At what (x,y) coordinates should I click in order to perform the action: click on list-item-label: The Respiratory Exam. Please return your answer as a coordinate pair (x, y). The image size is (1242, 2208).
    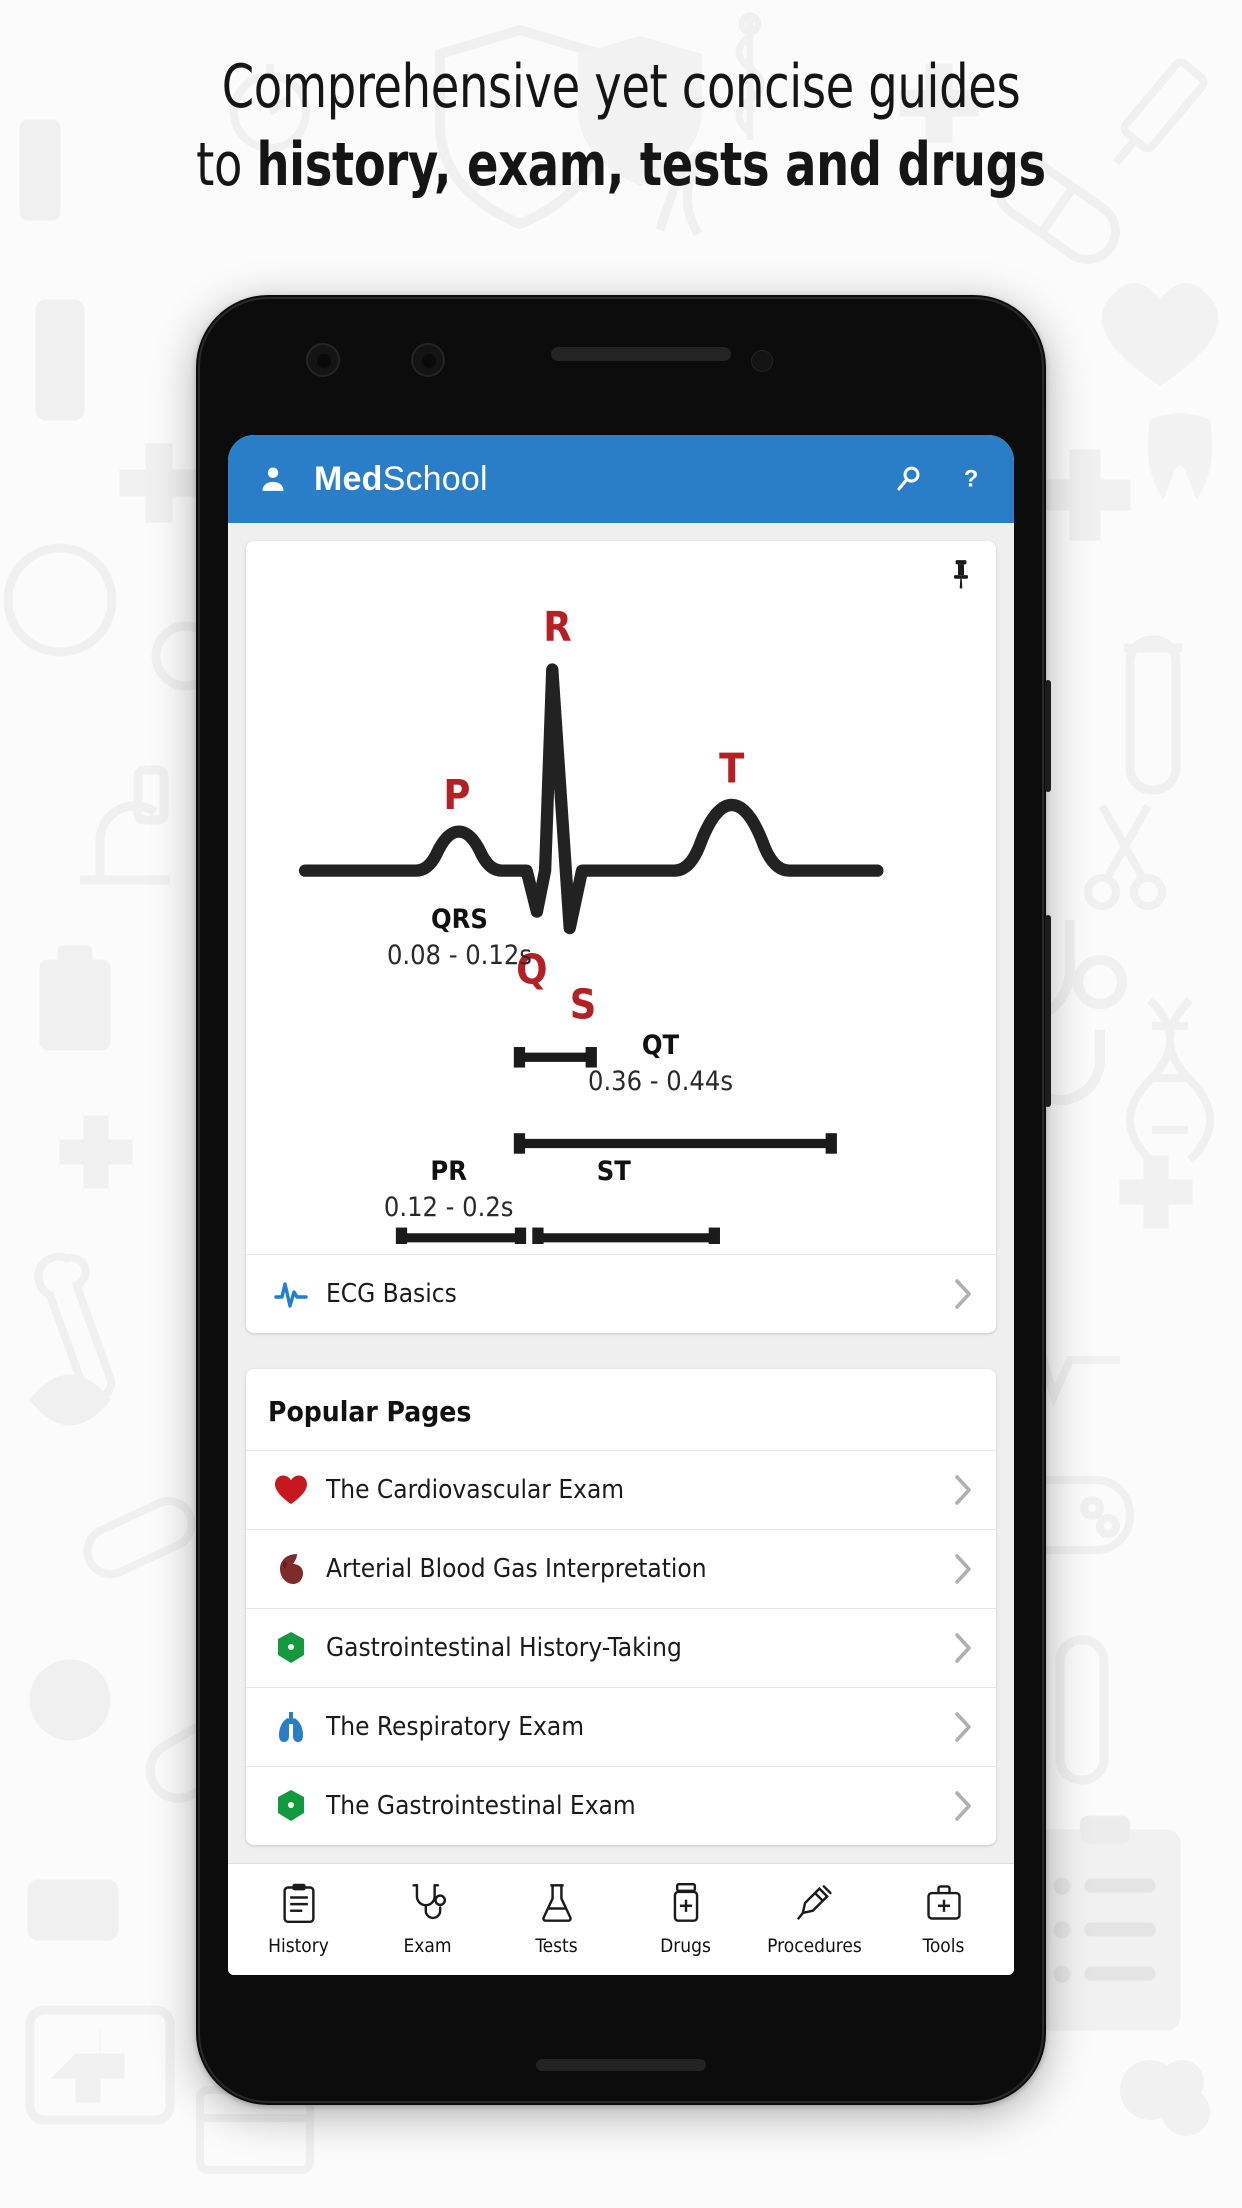
    Looking at the image, I should click on (455, 1726).